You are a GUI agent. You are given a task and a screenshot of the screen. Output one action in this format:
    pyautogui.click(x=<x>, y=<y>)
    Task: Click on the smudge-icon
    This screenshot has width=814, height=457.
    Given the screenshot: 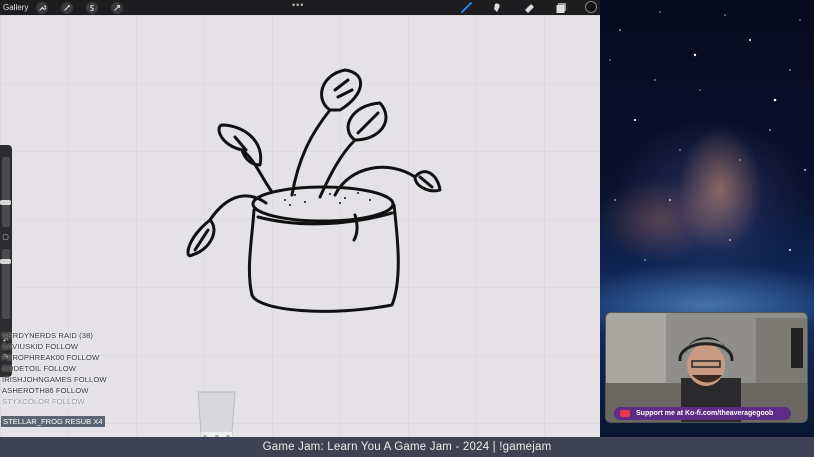 What is the action you would take?
    pyautogui.click(x=497, y=7)
    